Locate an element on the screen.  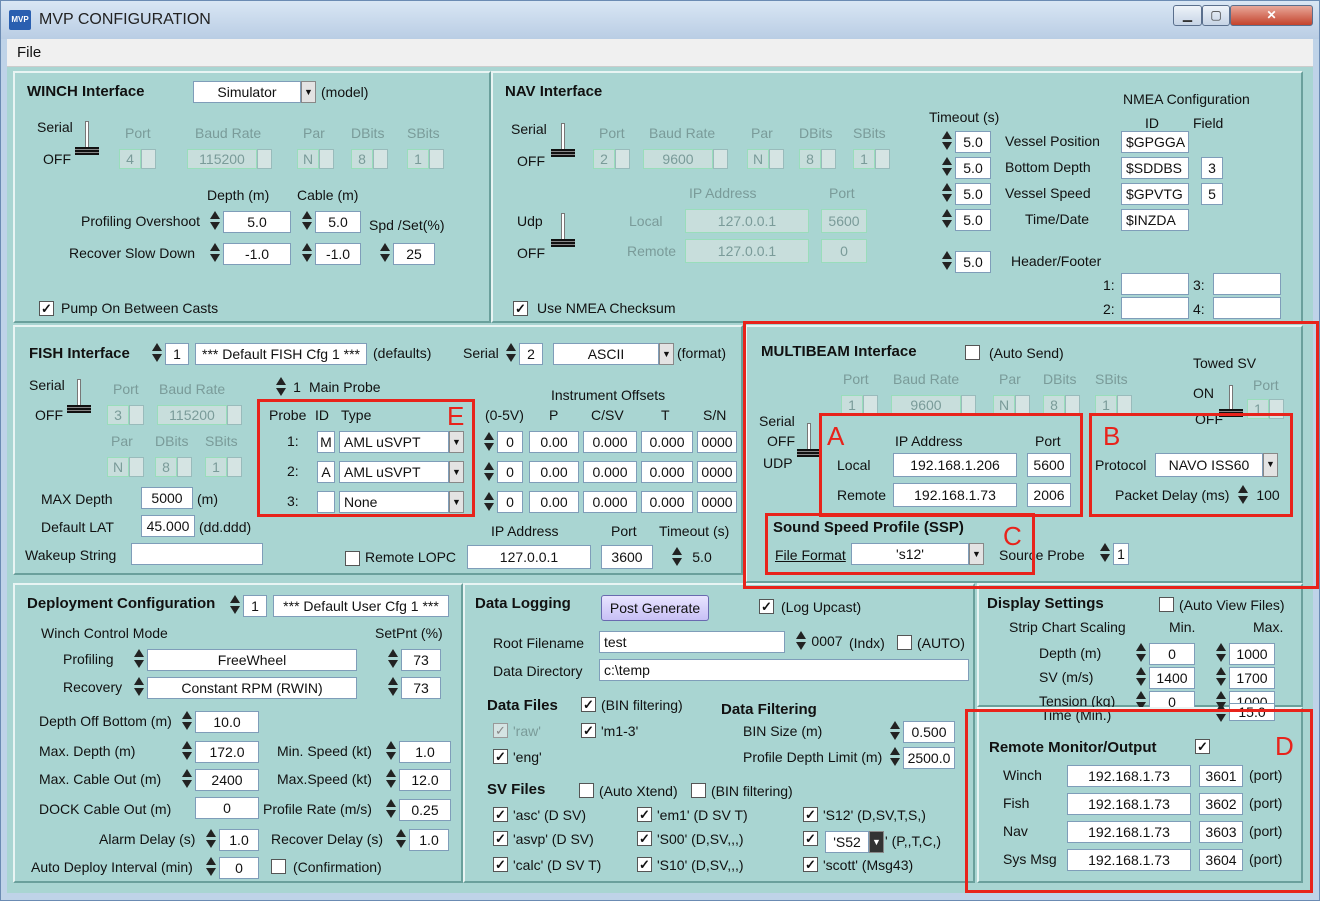
auto-view-checkbox is located at coordinates (1166, 604).